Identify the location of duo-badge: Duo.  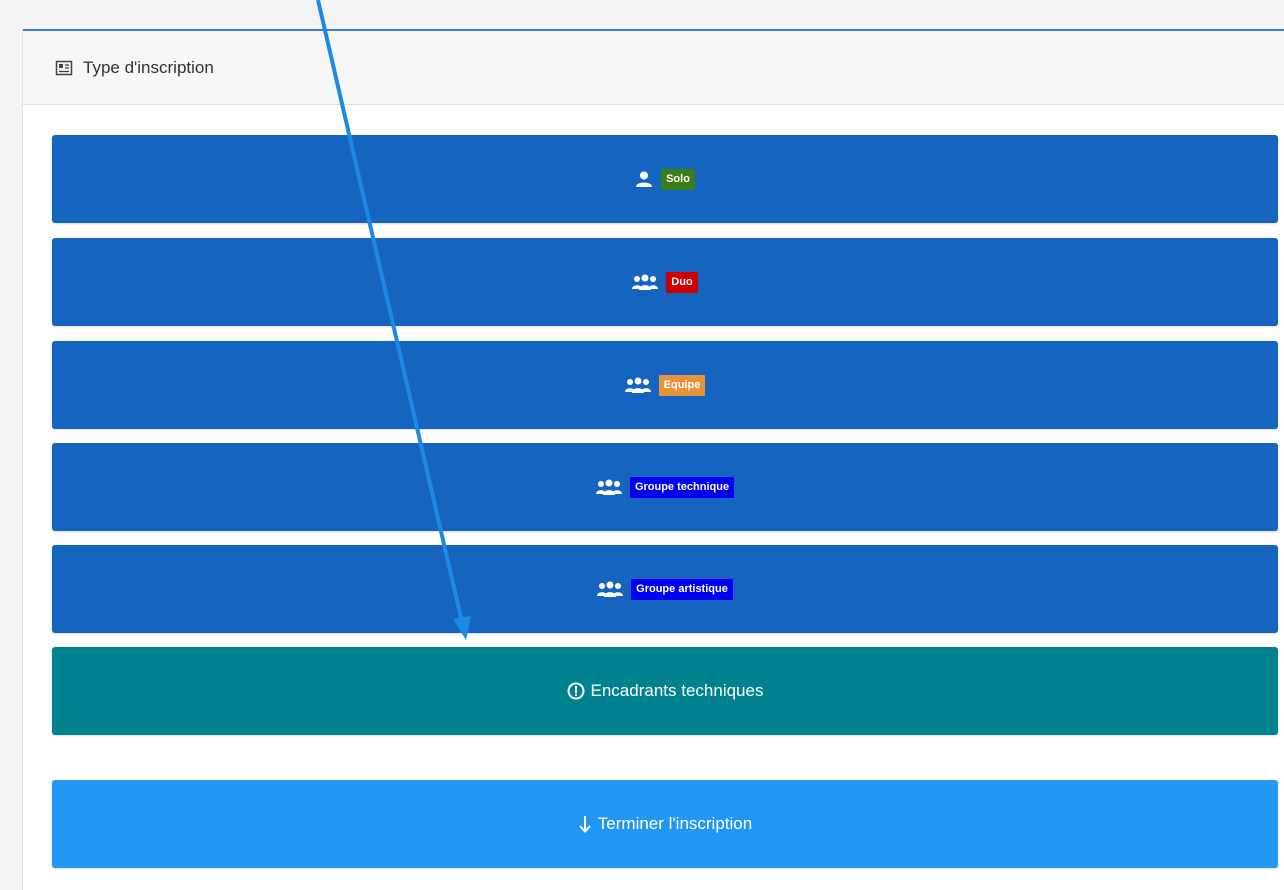
(682, 282).